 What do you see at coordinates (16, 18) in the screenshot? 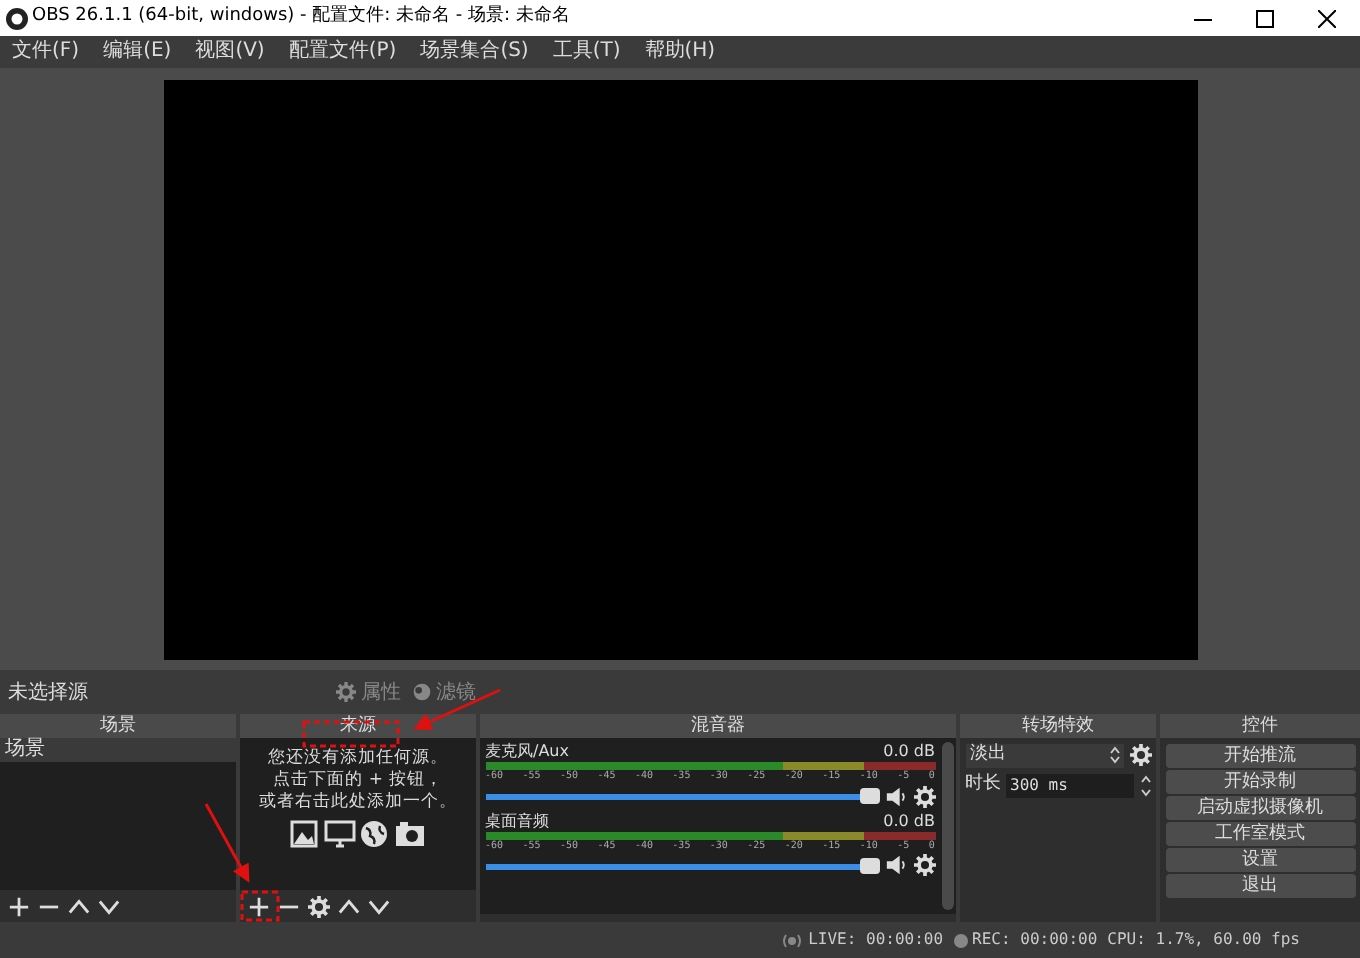
I see `app-logo-icon` at bounding box center [16, 18].